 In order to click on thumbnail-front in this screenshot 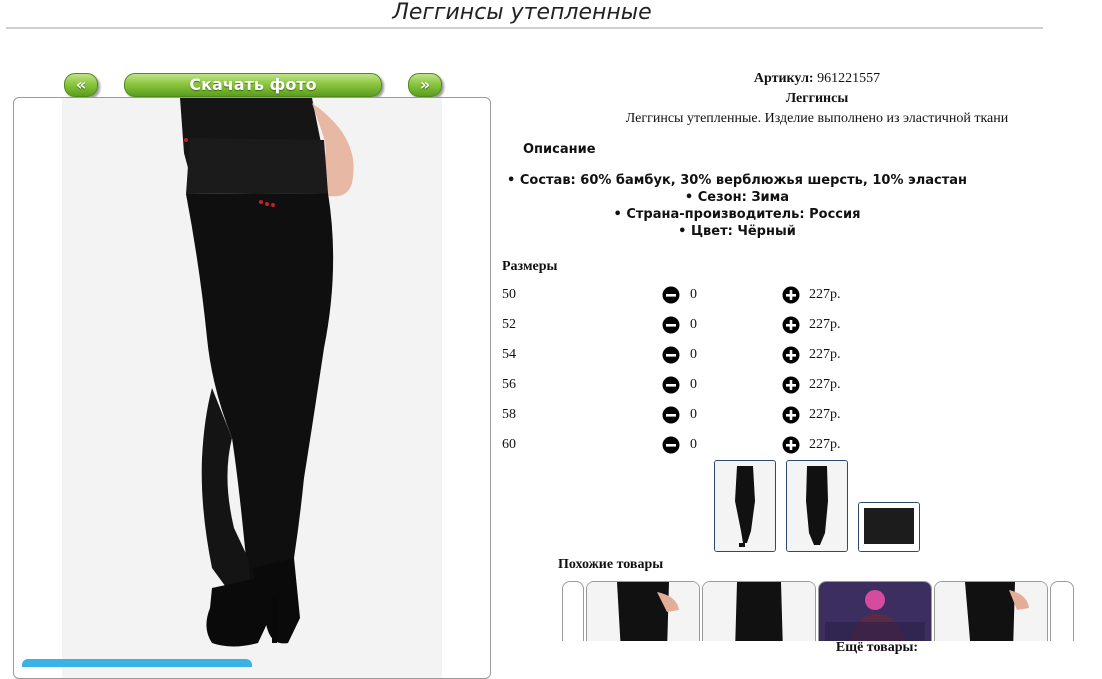, I will do `click(745, 506)`.